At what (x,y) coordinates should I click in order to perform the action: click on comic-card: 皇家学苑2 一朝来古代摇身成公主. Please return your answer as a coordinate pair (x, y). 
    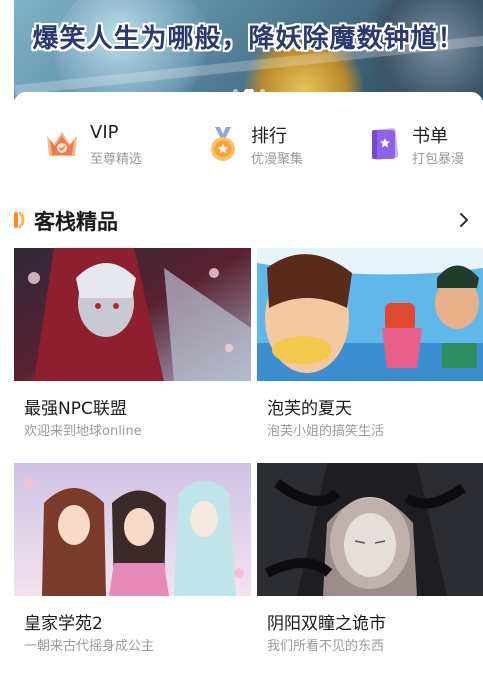
    Looking at the image, I should click on (132, 563).